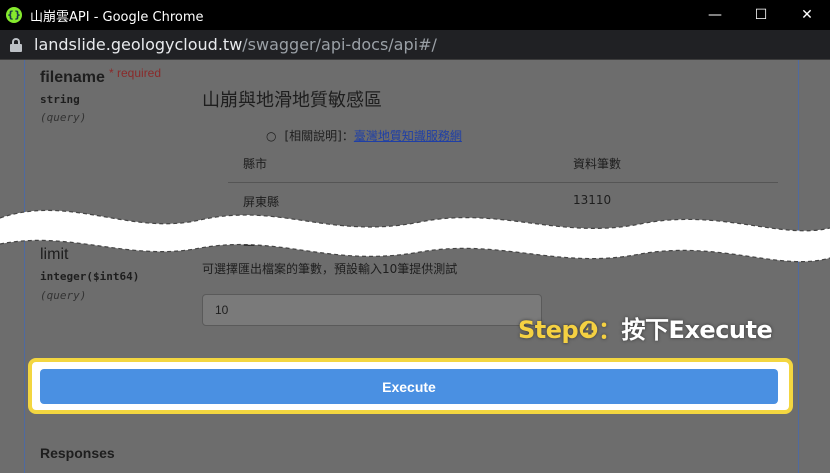 The image size is (830, 473). I want to click on bullet-prefix: [相關說明]：, so click(319, 136).